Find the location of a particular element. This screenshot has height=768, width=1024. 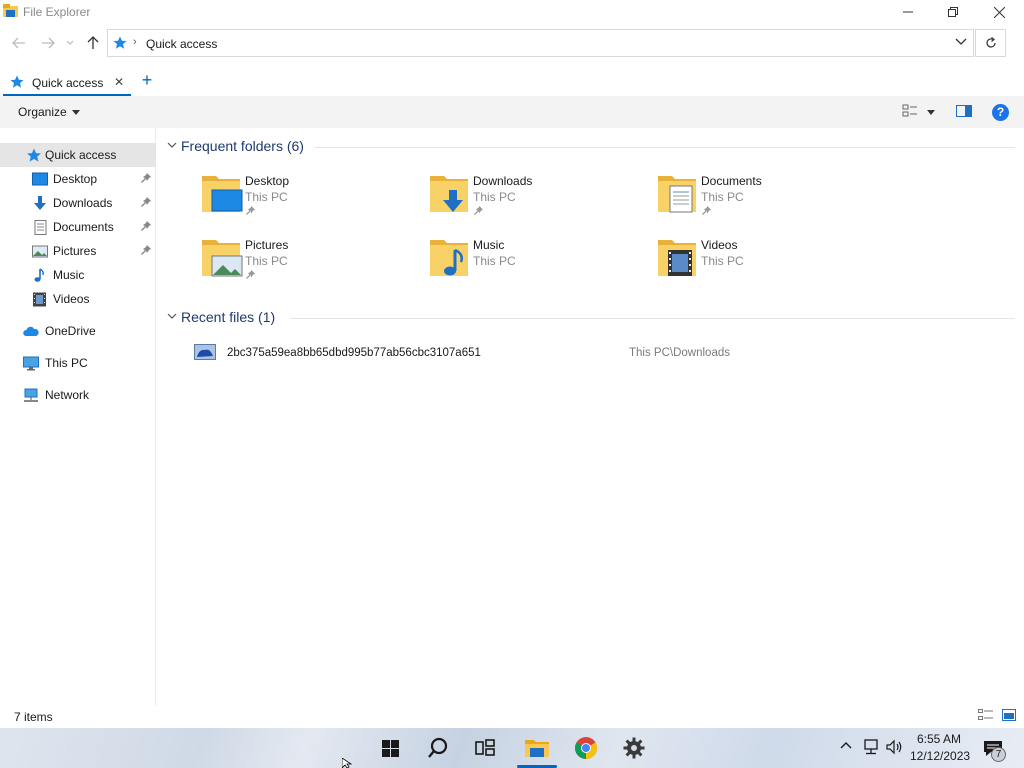

picture-icon is located at coordinates (40, 251).